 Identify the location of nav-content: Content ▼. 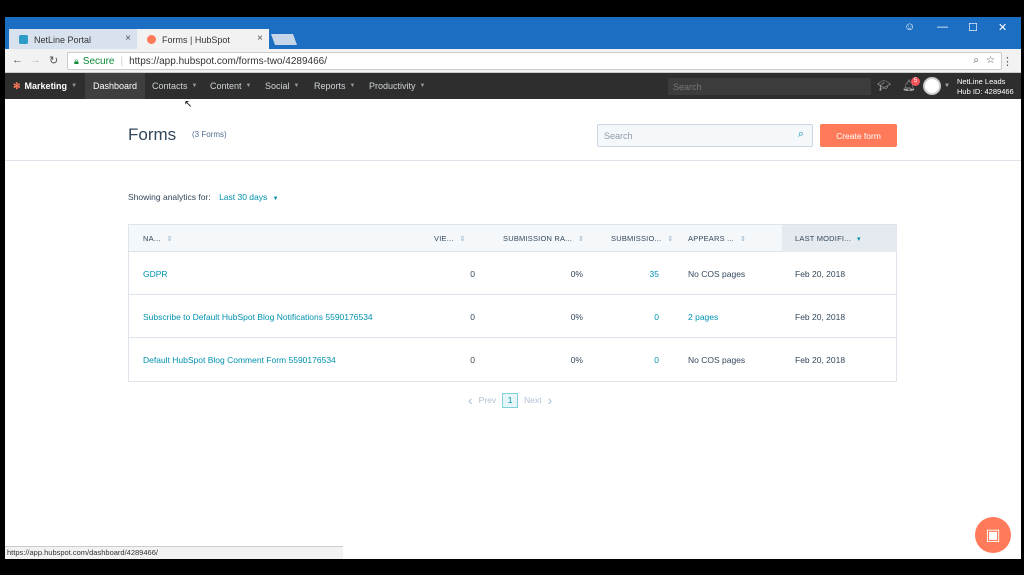
(230, 86).